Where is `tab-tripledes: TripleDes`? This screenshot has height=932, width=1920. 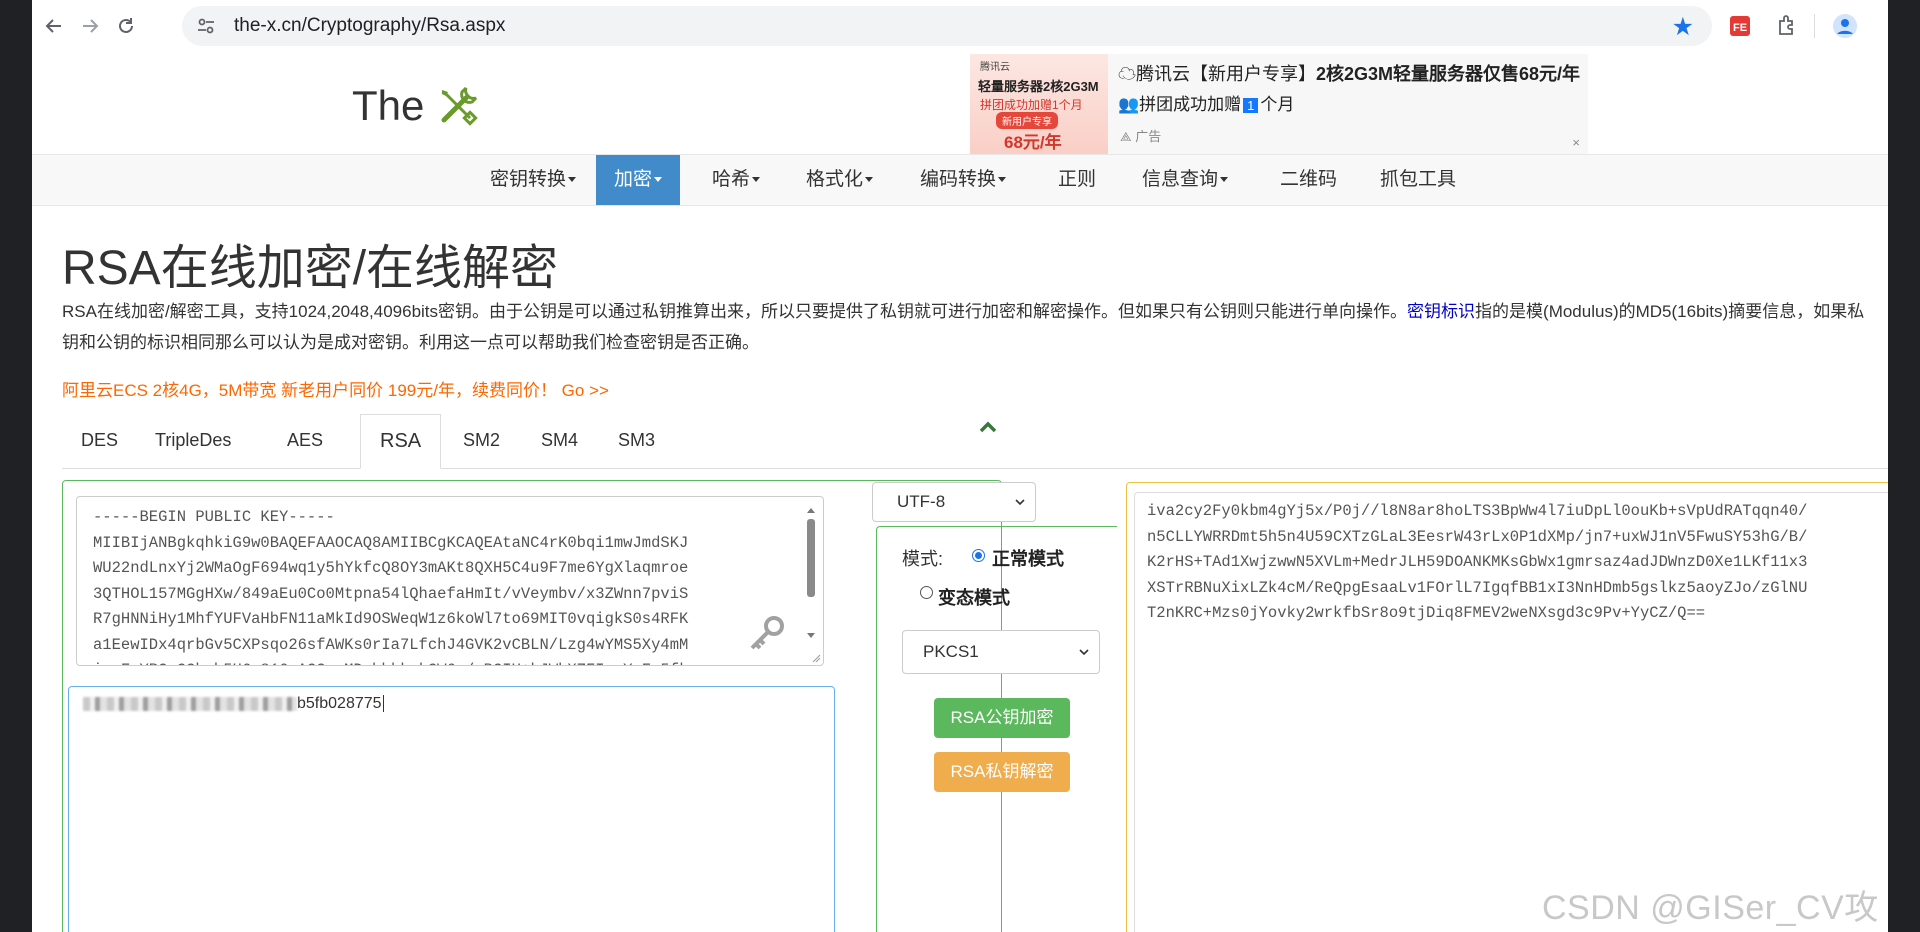
tab-tripledes: TripleDes is located at coordinates (193, 441).